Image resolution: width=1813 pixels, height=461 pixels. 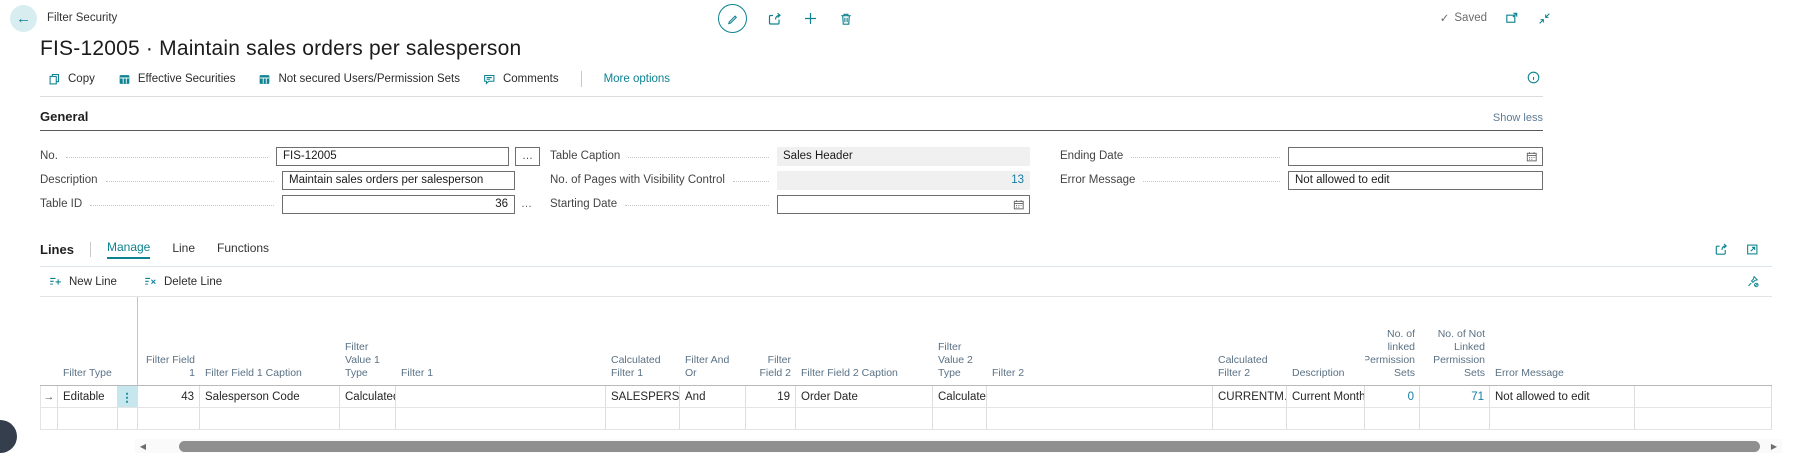 I want to click on starting-date-input, so click(x=903, y=204).